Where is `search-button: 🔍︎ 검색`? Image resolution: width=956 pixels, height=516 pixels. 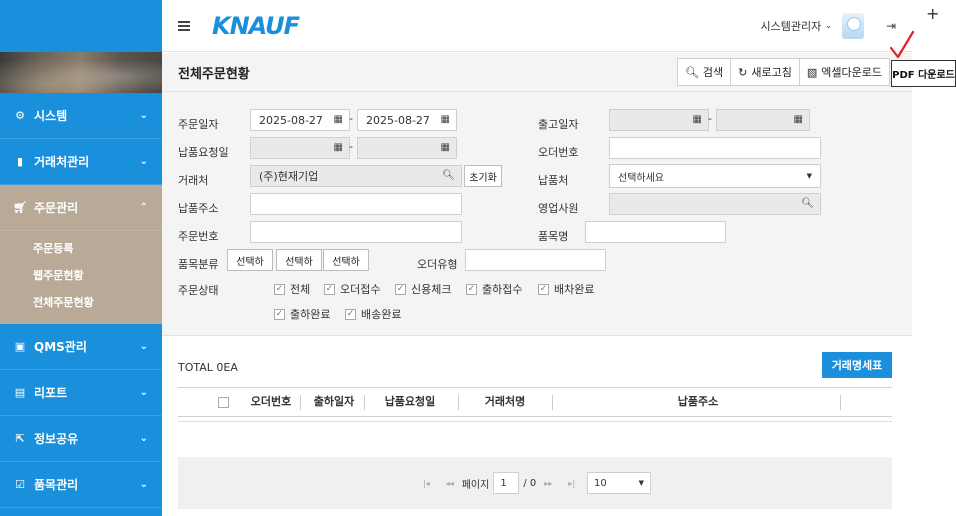 search-button: 🔍︎ 검색 is located at coordinates (704, 72).